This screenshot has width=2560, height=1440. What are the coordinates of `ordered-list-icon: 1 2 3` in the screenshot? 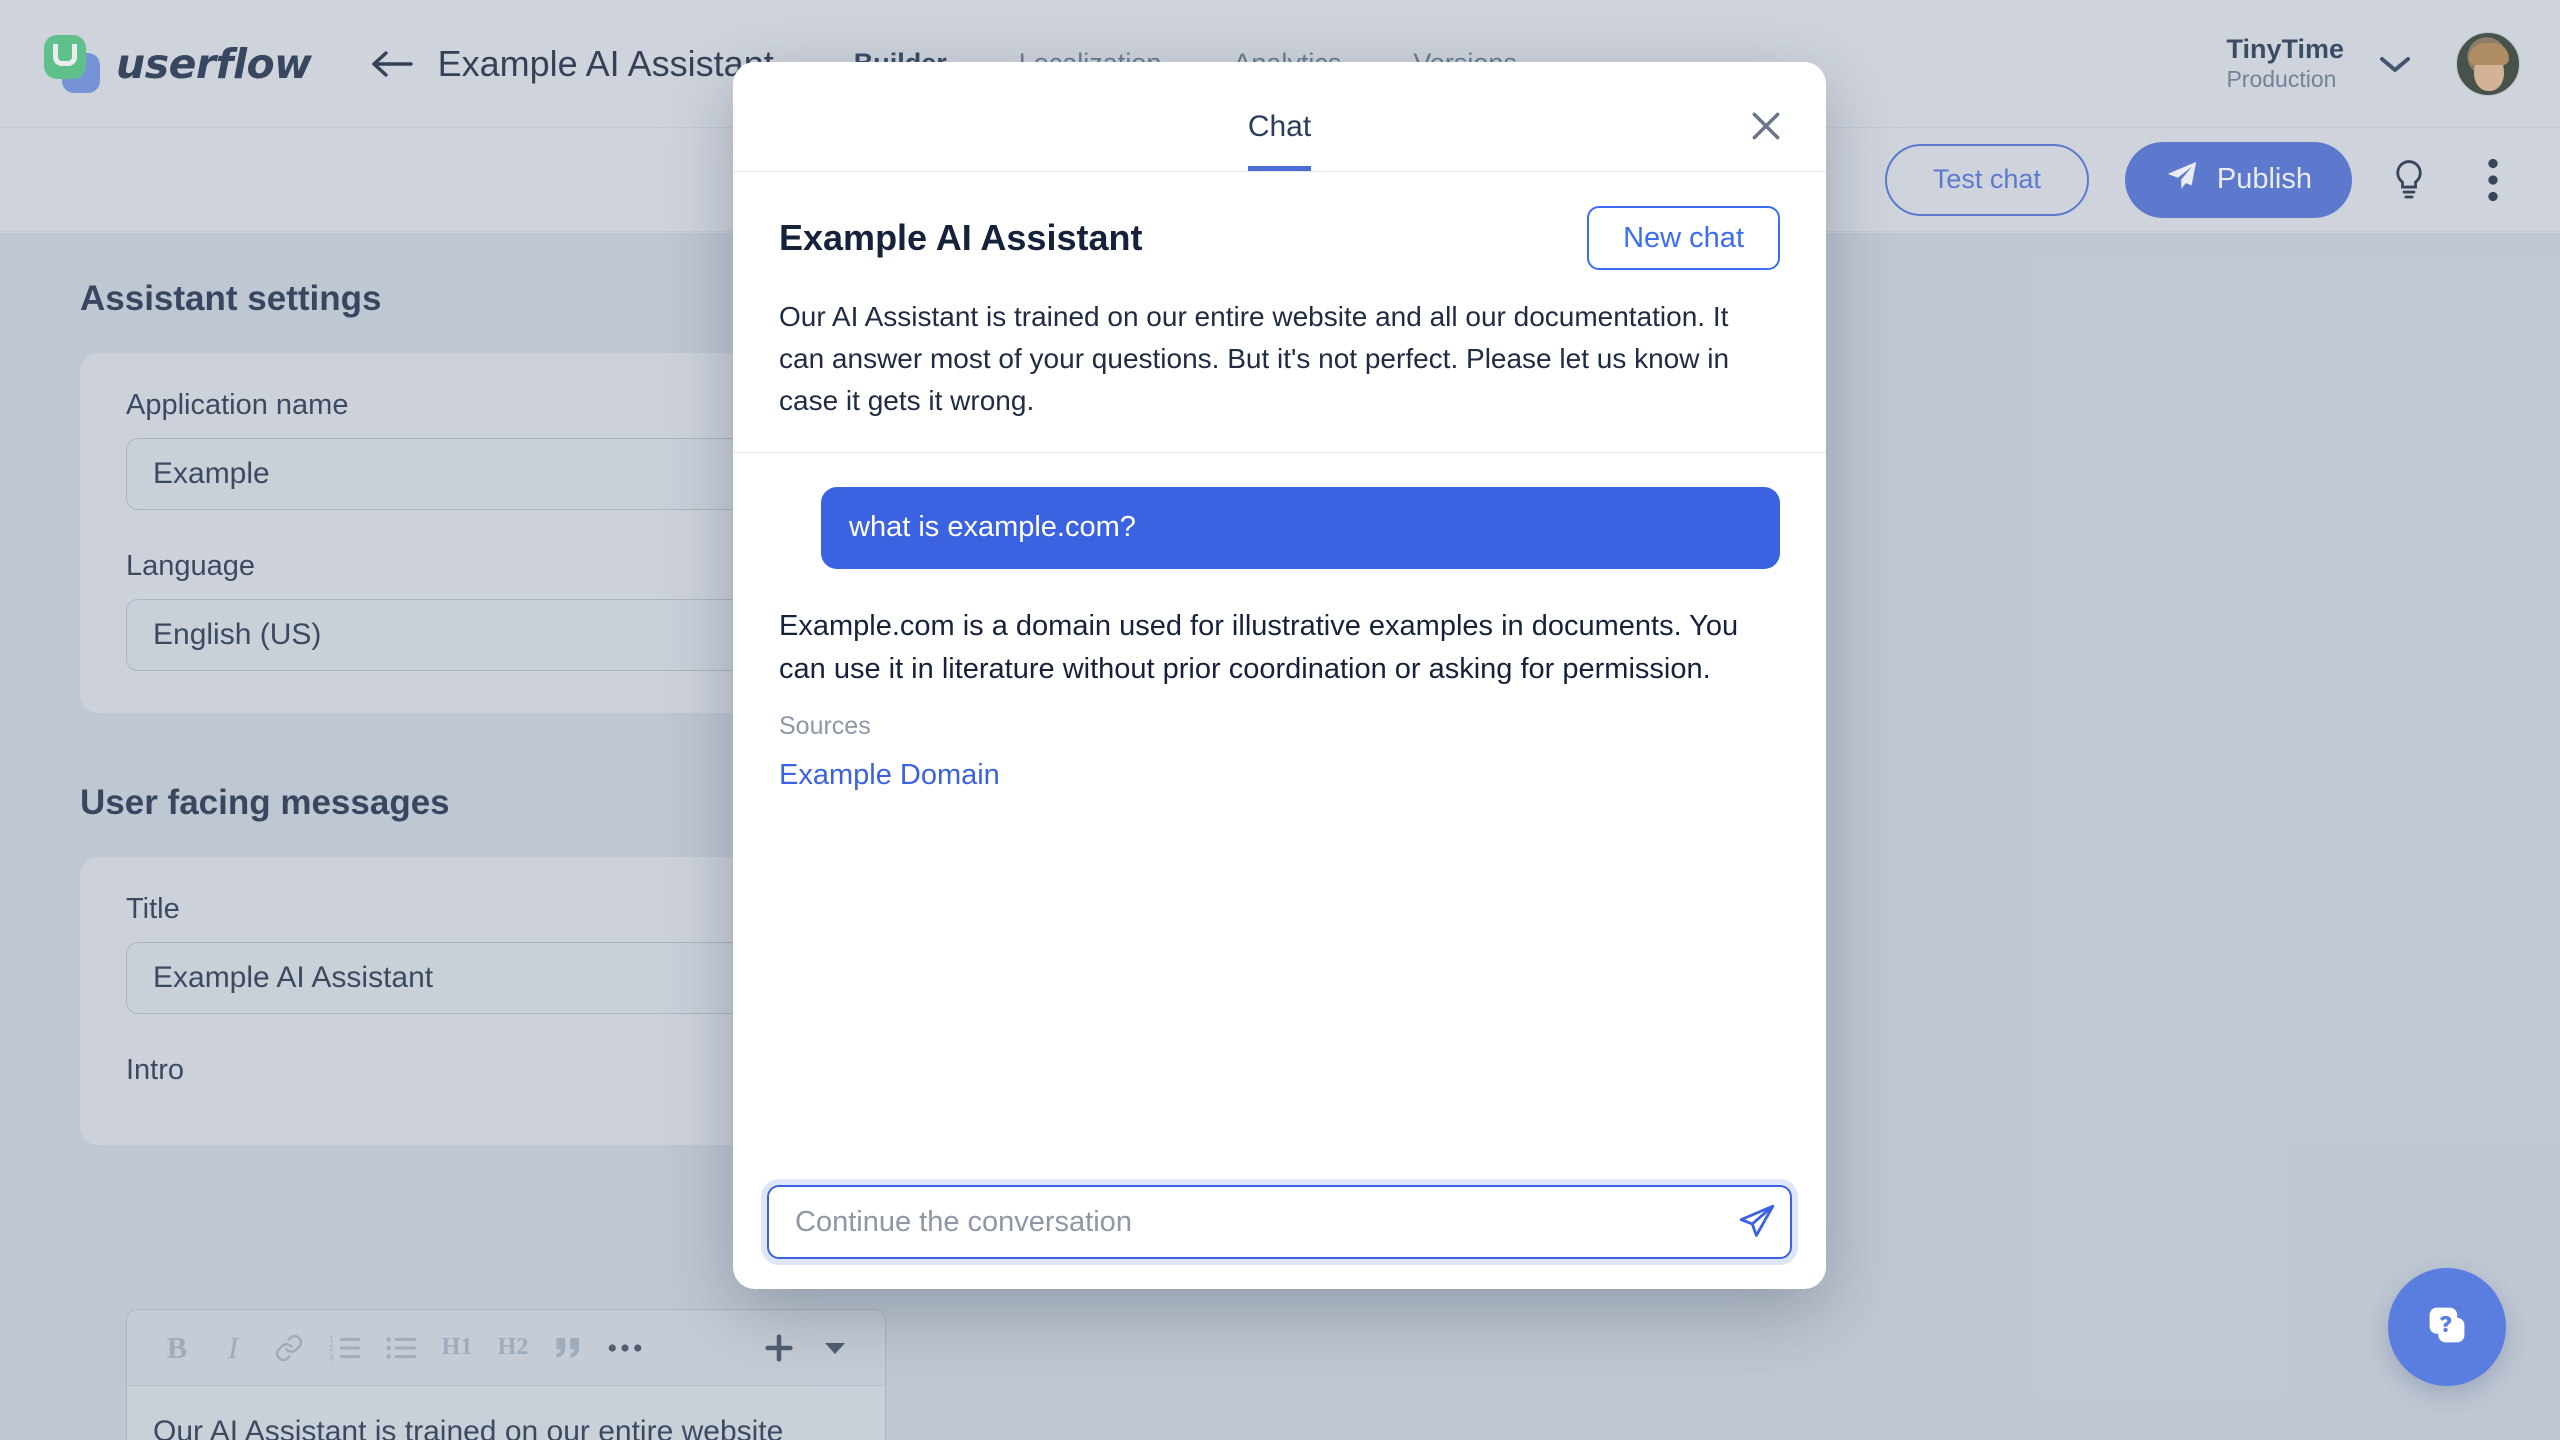 It's located at (345, 1348).